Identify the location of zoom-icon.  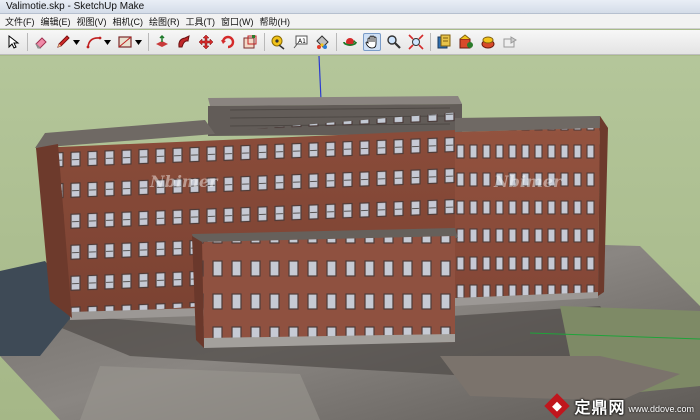
(394, 42).